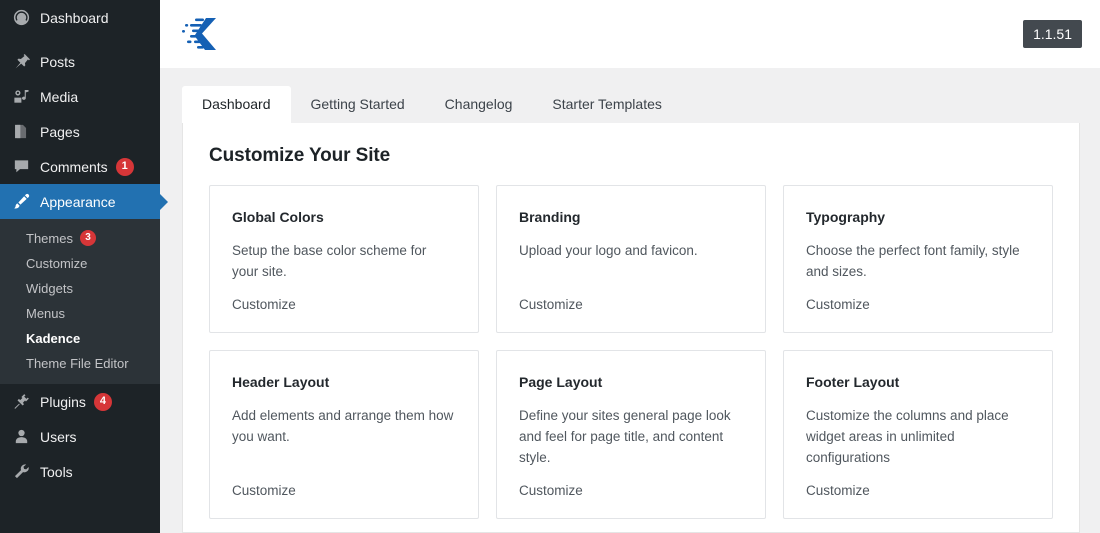  What do you see at coordinates (49, 238) in the screenshot?
I see `submenu-item-label: Themes` at bounding box center [49, 238].